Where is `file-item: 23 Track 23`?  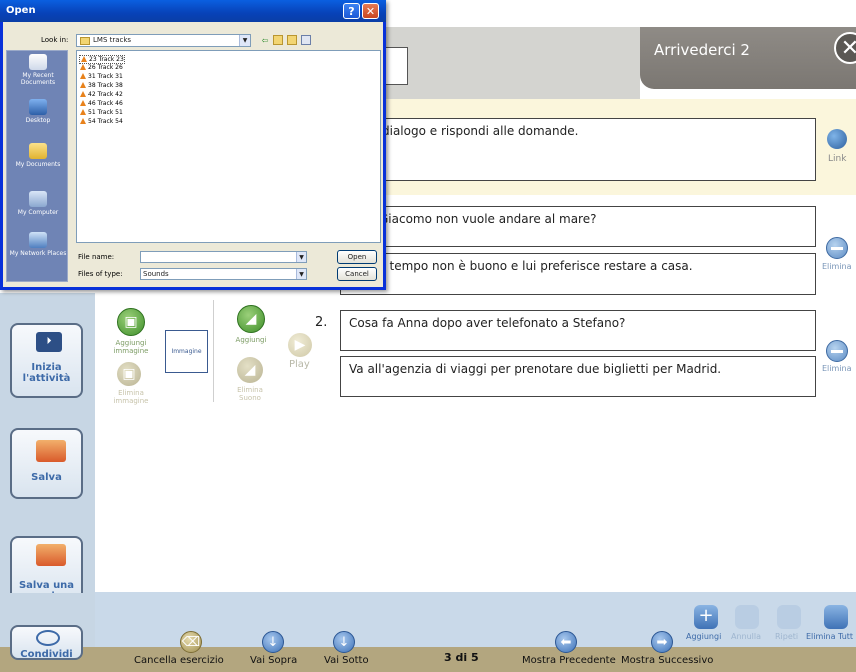
file-item: 23 Track 23 is located at coordinates (102, 59).